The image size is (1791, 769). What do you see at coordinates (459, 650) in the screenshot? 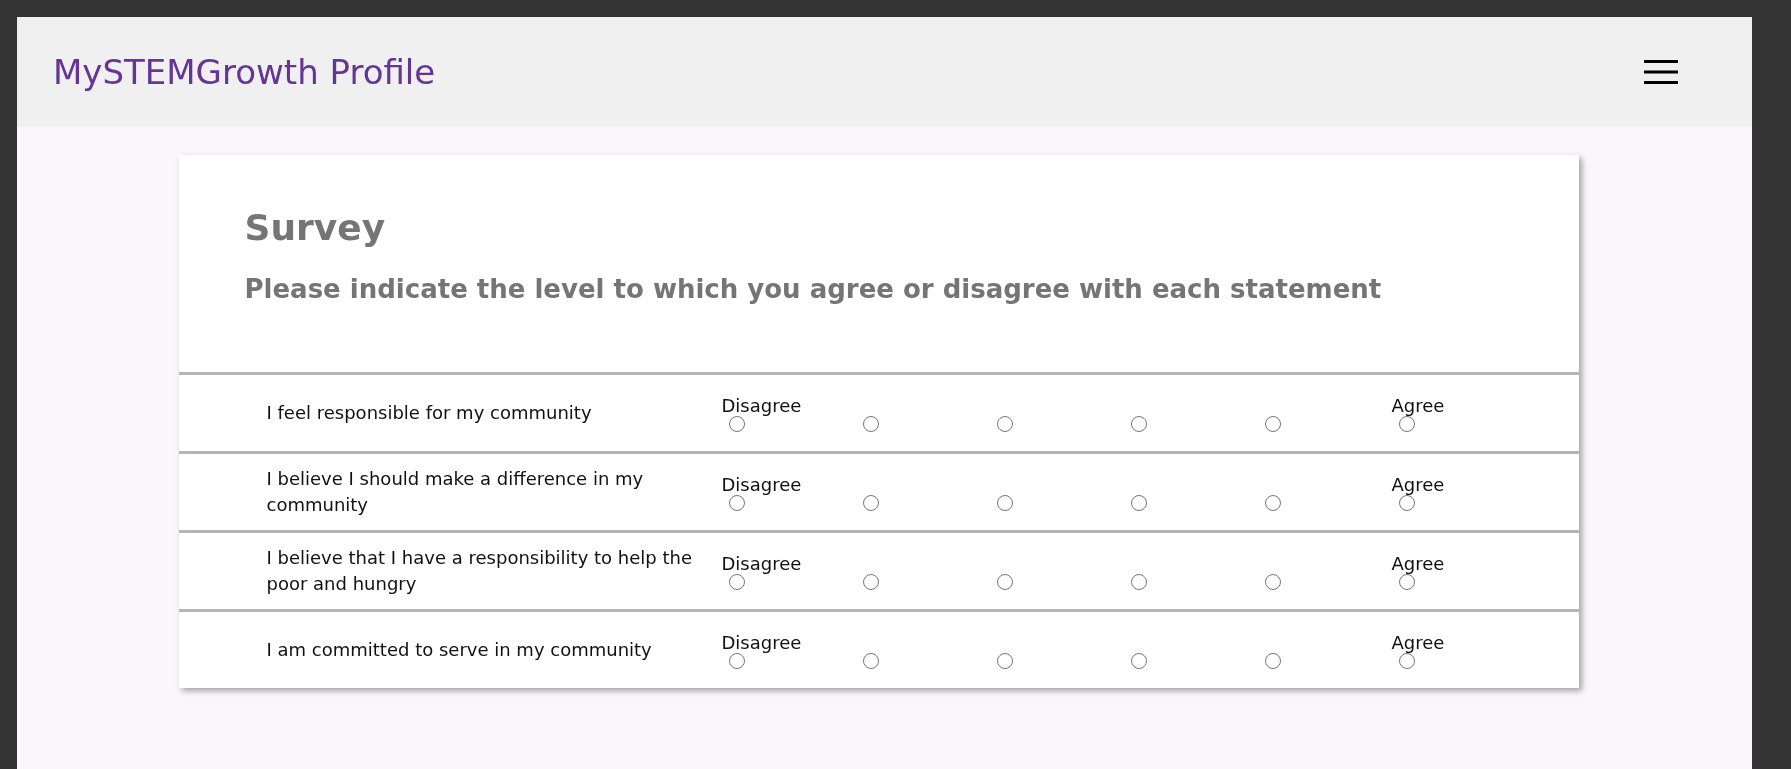
I see `statement-text: I am committed to serve in my community` at bounding box center [459, 650].